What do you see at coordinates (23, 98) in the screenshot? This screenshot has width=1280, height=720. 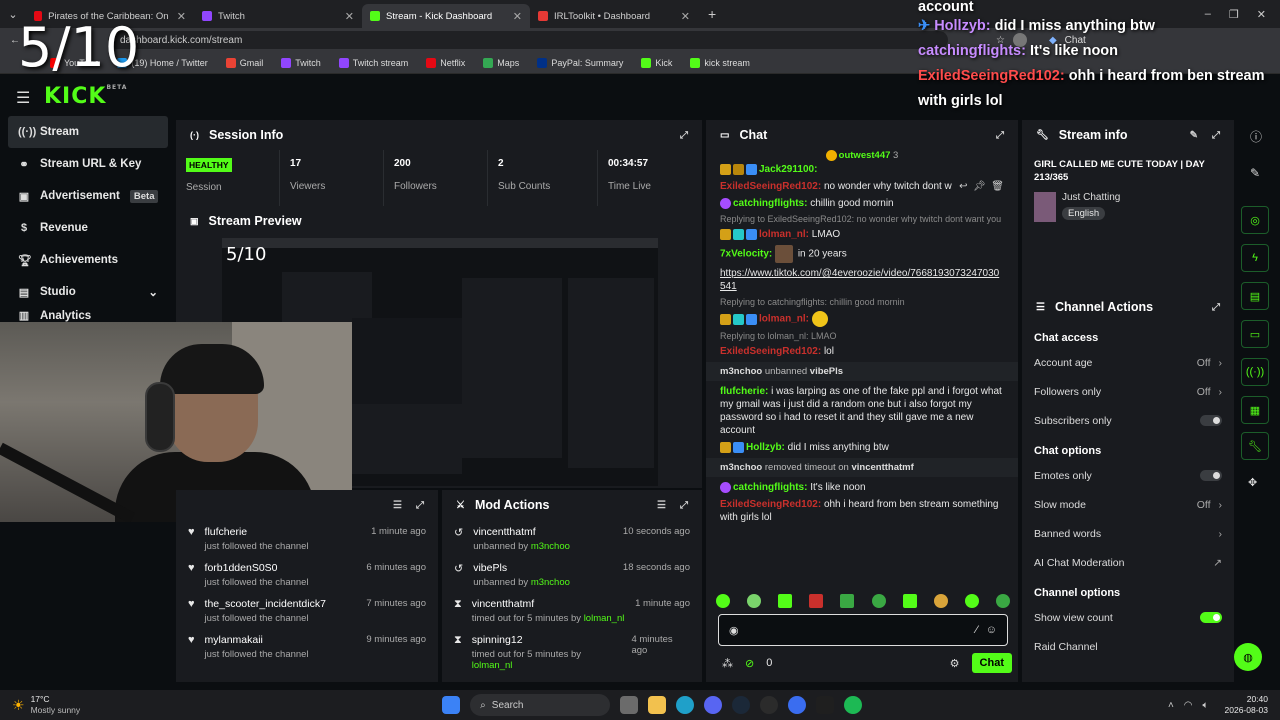 I see `hamburger-menu-icon: ☰` at bounding box center [23, 98].